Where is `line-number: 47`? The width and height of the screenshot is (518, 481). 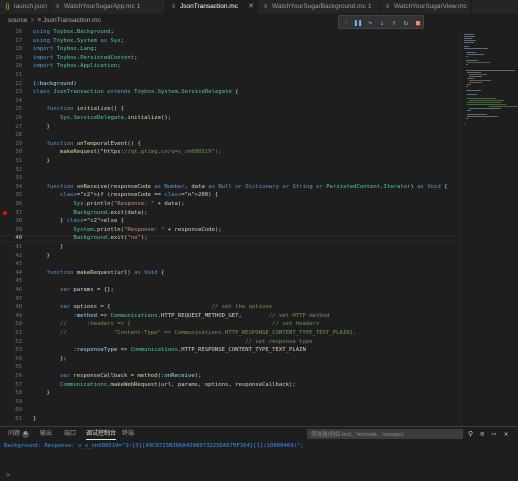 line-number: 47 is located at coordinates (11, 299).